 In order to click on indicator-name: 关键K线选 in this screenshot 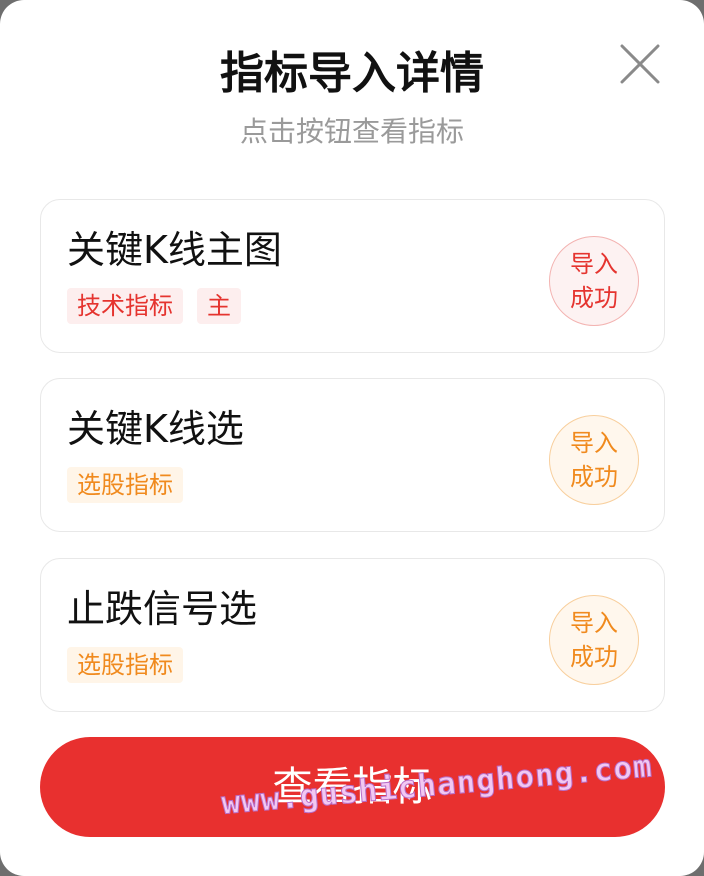, I will do `click(155, 429)`.